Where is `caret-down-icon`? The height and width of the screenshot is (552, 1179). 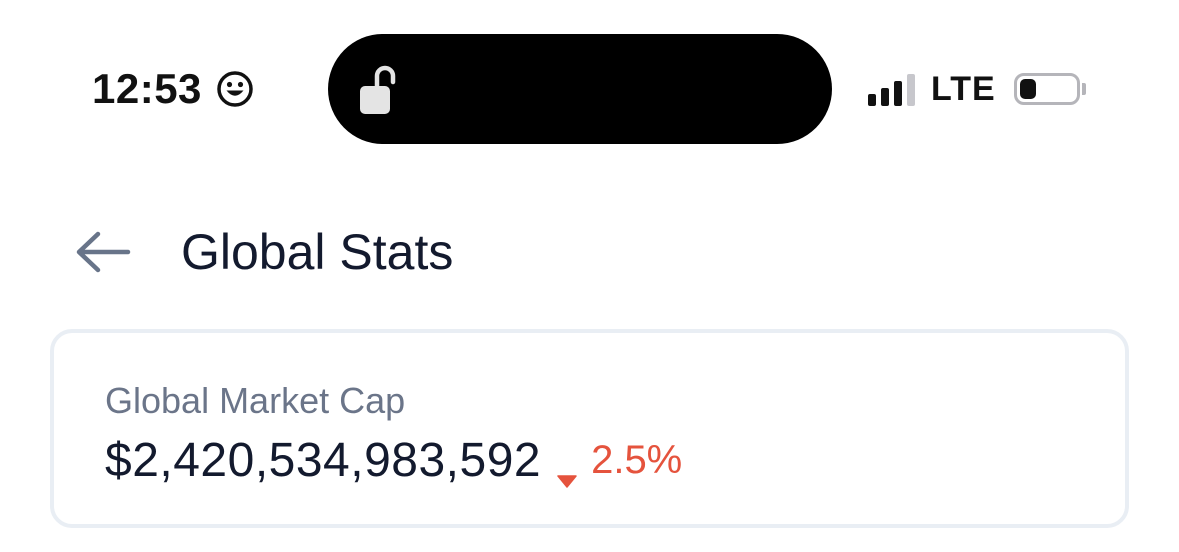 caret-down-icon is located at coordinates (567, 470).